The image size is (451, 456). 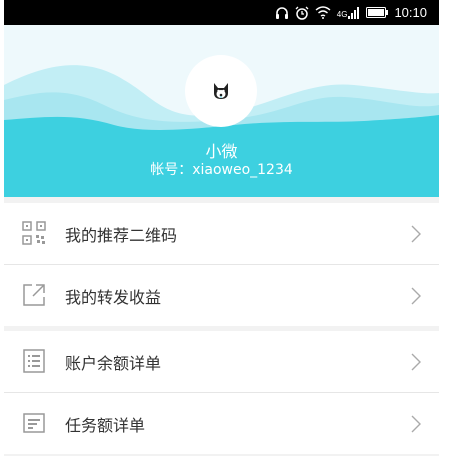 What do you see at coordinates (302, 13) in the screenshot?
I see `alarm-icon` at bounding box center [302, 13].